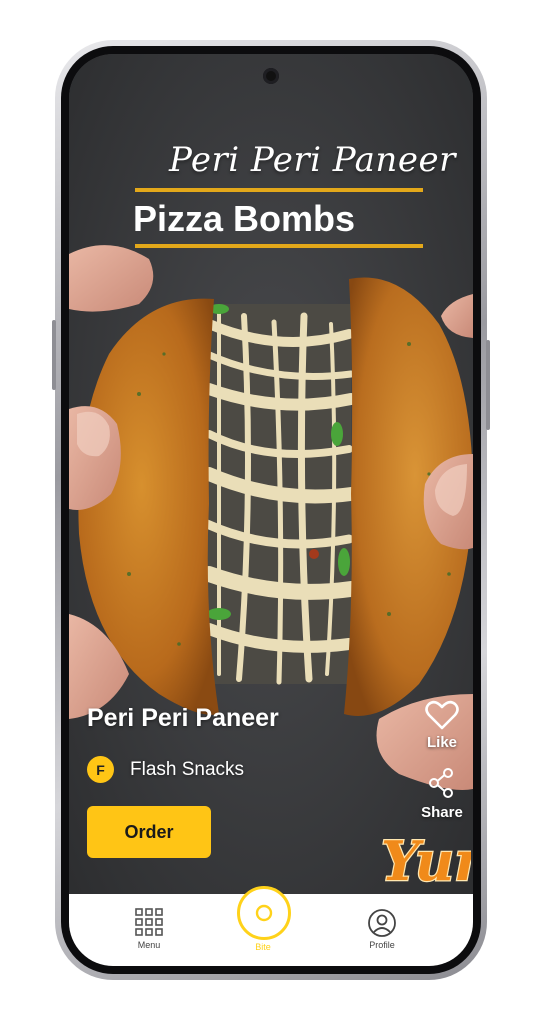 The width and height of the screenshot is (554, 1015). What do you see at coordinates (314, 554) in the screenshot?
I see `chilli-flake` at bounding box center [314, 554].